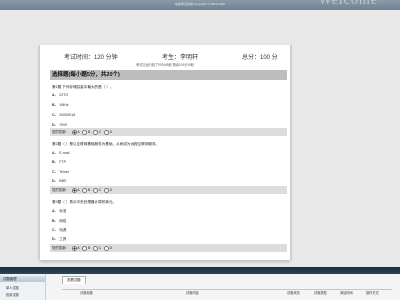 This screenshot has width=400, height=300. I want to click on option-a: A．E-mail, so click(61, 153).